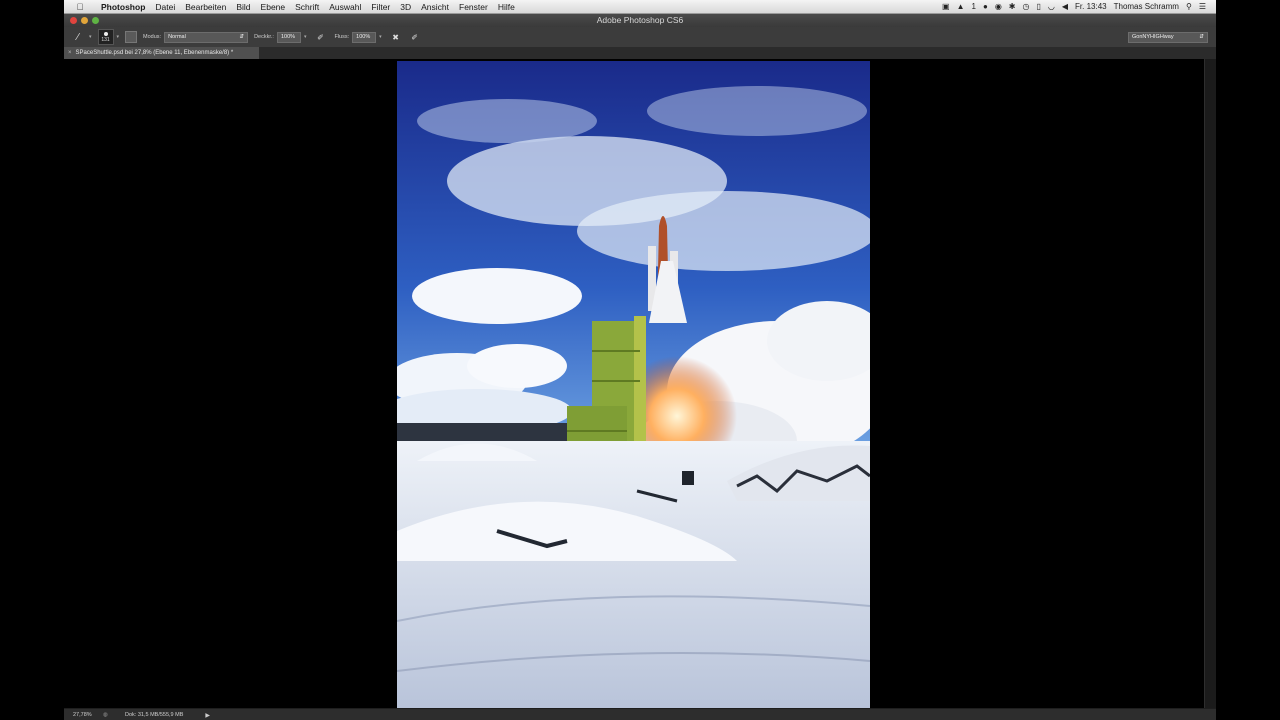 Image resolution: width=1280 pixels, height=720 pixels. What do you see at coordinates (1153, 37) in the screenshot?
I see `workspace-value: GonNYHIGHway` at bounding box center [1153, 37].